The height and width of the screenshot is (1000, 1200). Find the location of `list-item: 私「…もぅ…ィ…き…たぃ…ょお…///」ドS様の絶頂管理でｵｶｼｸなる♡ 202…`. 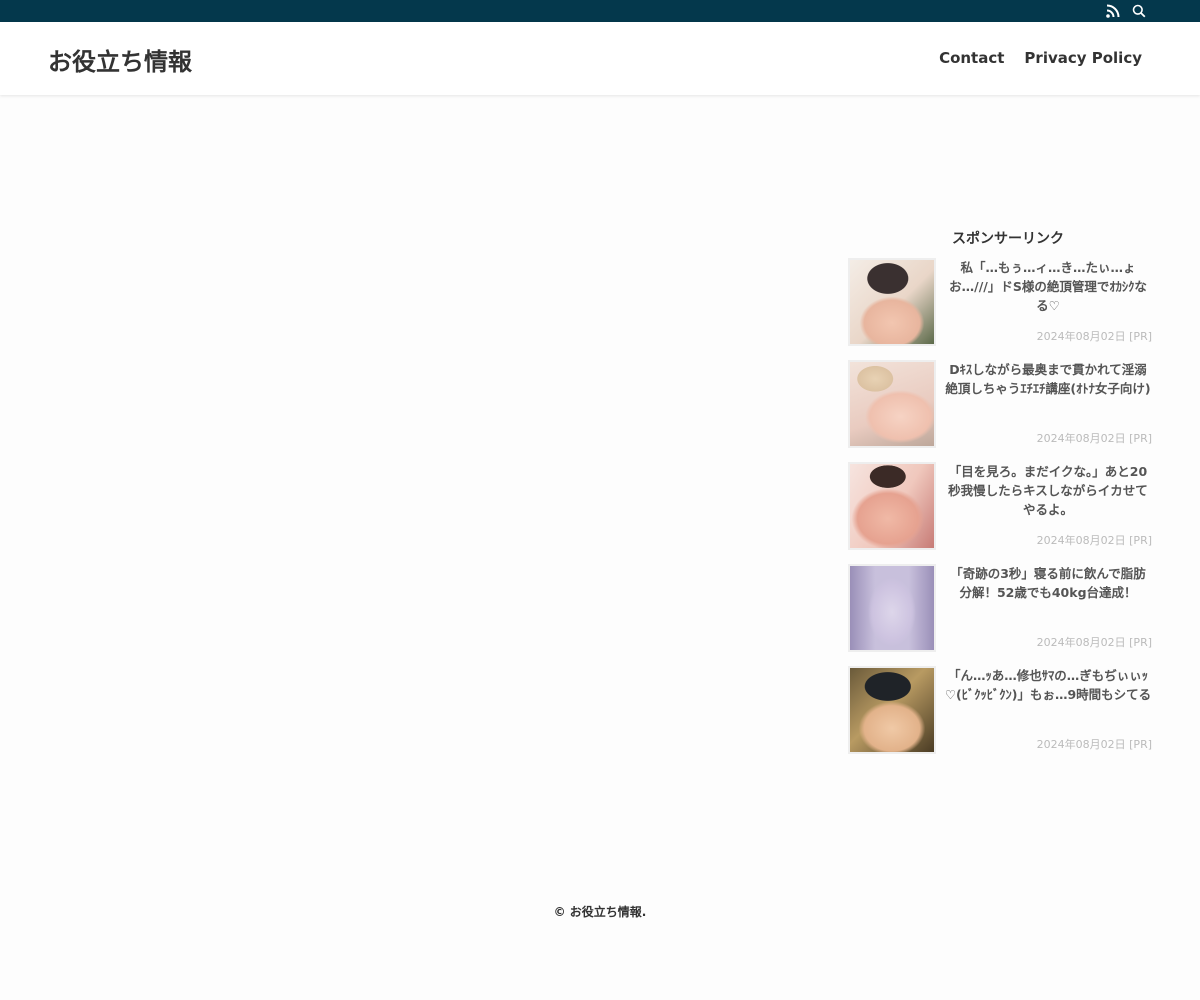

list-item: 私「…もぅ…ィ…き…たぃ…ょお…///」ドS様の絶頂管理でｵｶｼｸなる♡ 202… is located at coordinates (1001, 303).